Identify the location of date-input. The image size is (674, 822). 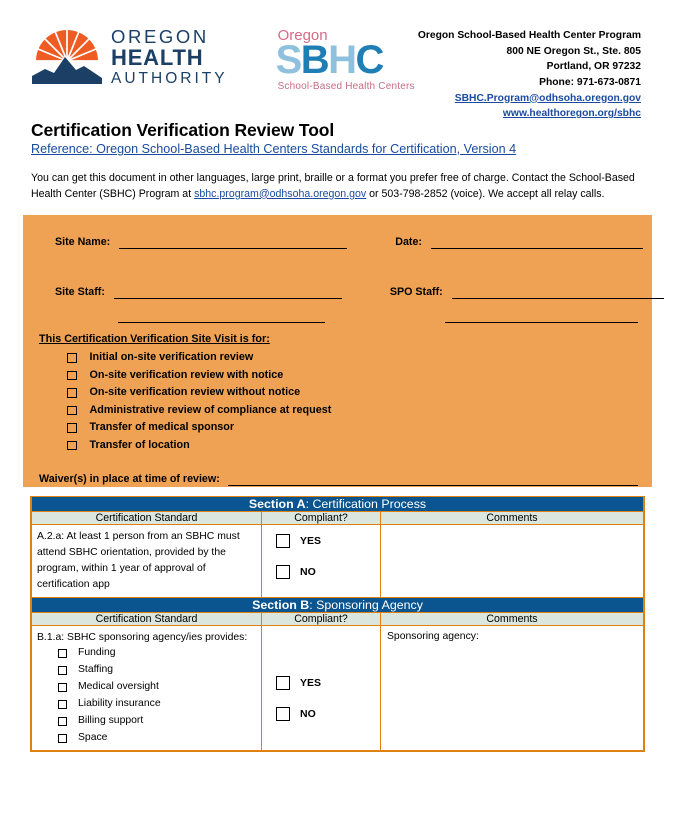
(536, 242).